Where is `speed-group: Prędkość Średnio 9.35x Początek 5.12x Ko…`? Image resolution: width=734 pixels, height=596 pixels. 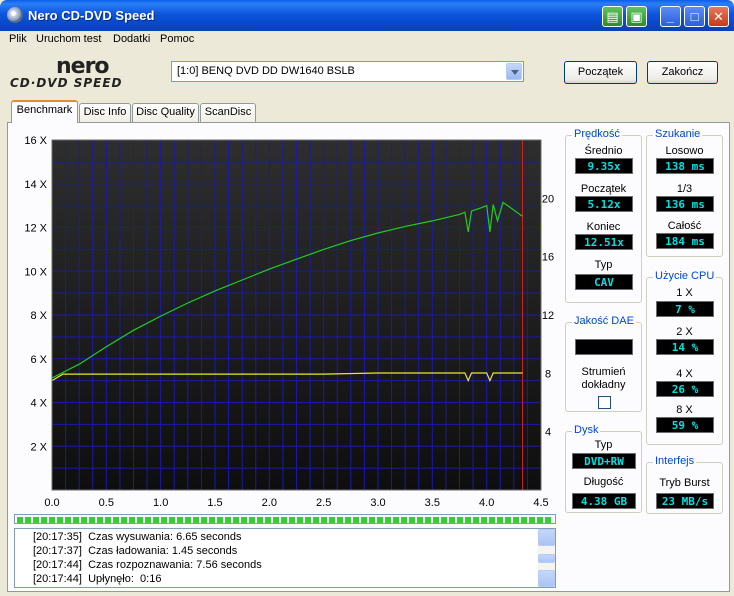
speed-group: Prędkość Średnio 9.35x Początek 5.12x Ko… is located at coordinates (603, 215).